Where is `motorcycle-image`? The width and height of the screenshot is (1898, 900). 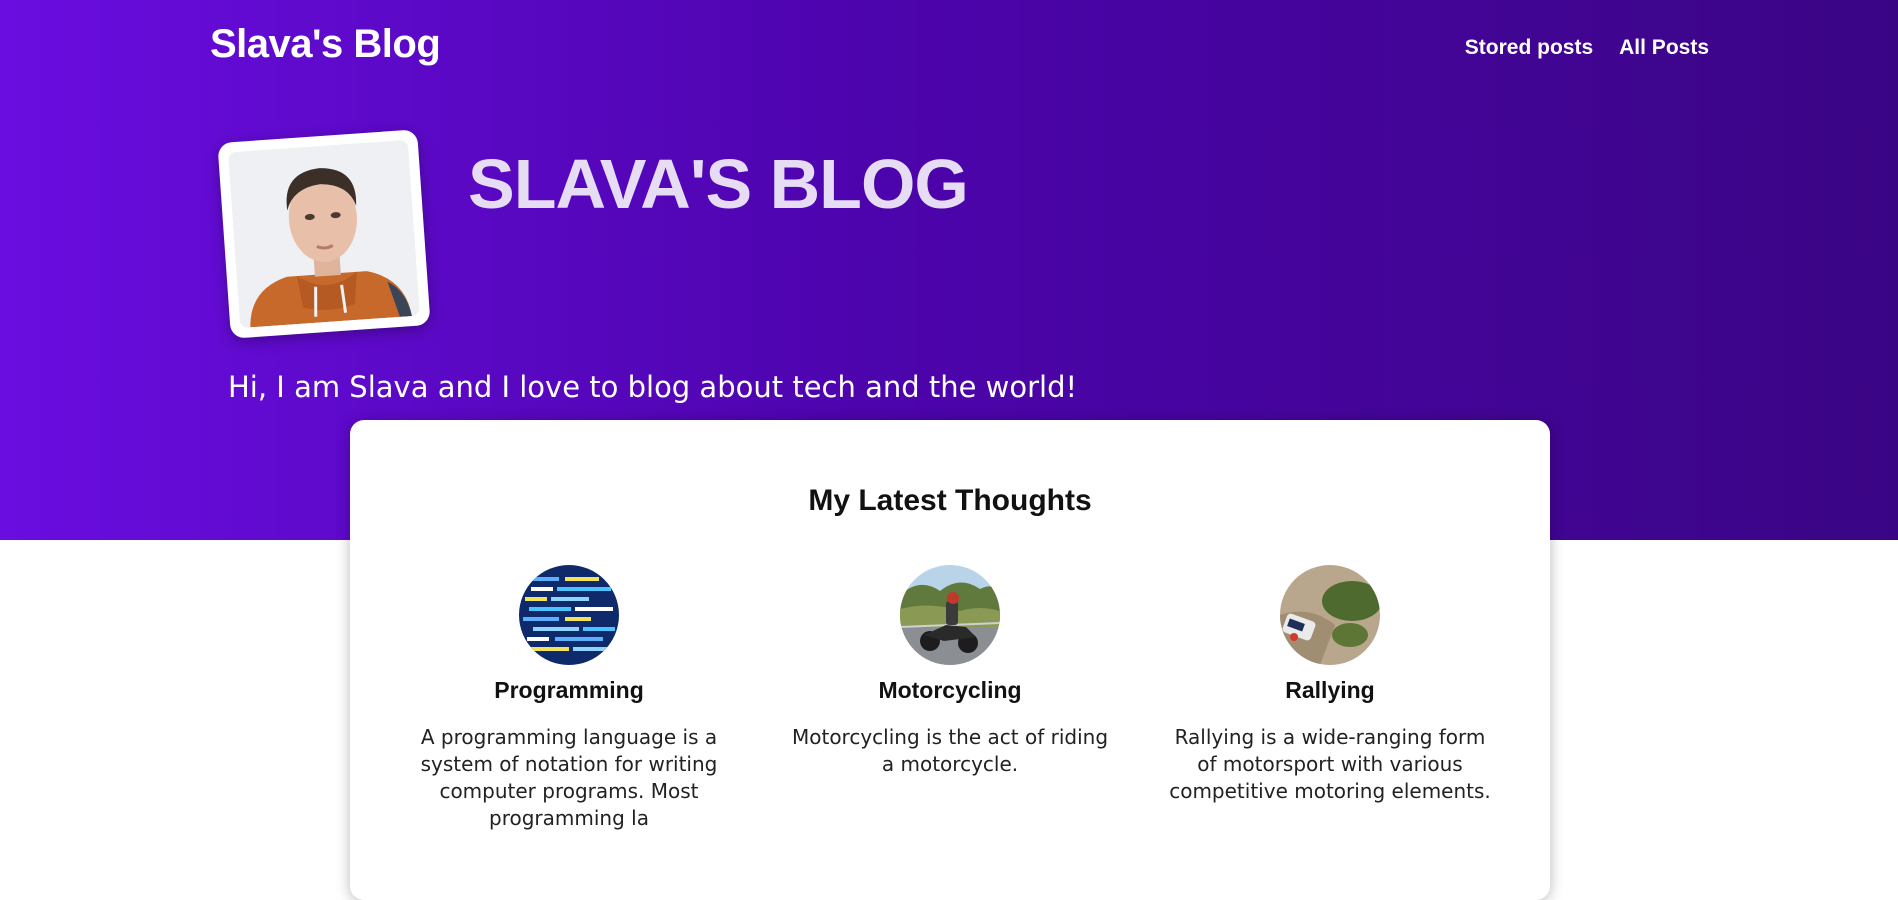
motorcycle-image is located at coordinates (950, 615).